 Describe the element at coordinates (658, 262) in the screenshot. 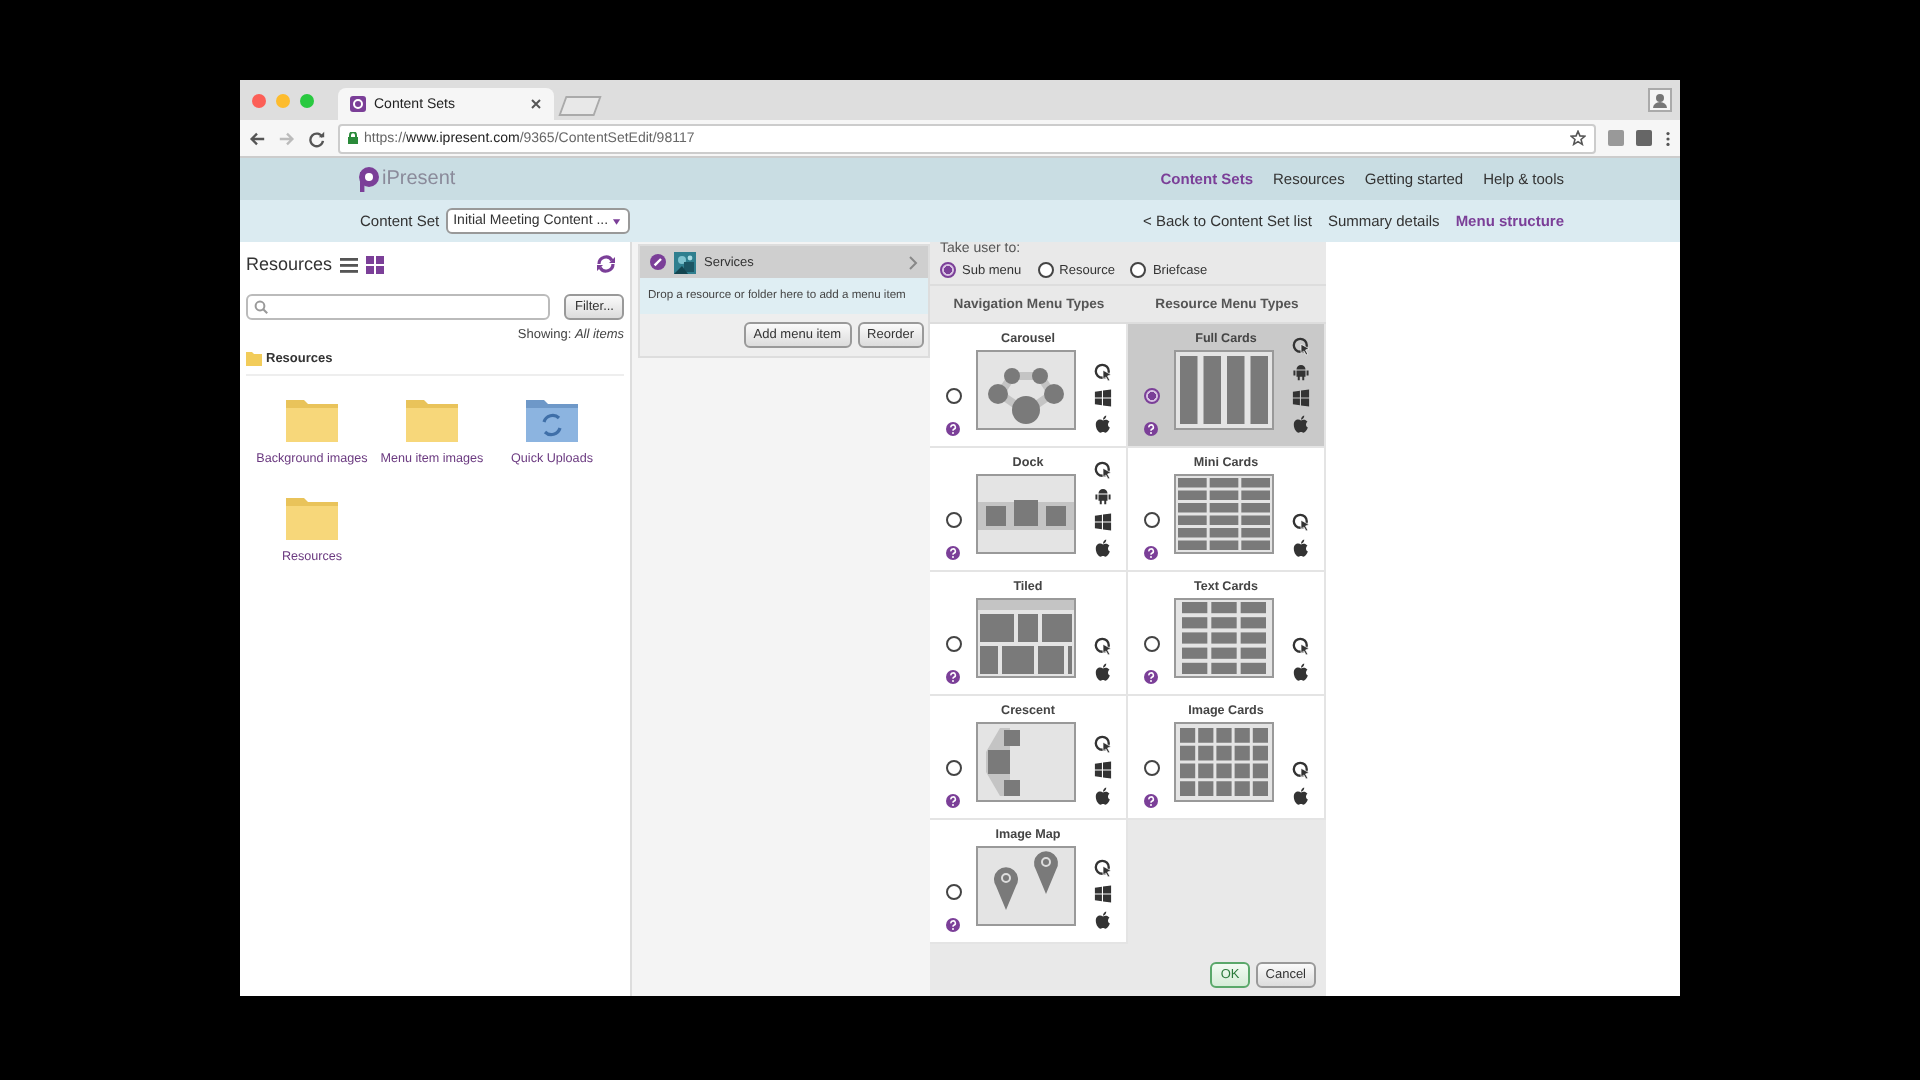

I see `edit-icon` at that location.